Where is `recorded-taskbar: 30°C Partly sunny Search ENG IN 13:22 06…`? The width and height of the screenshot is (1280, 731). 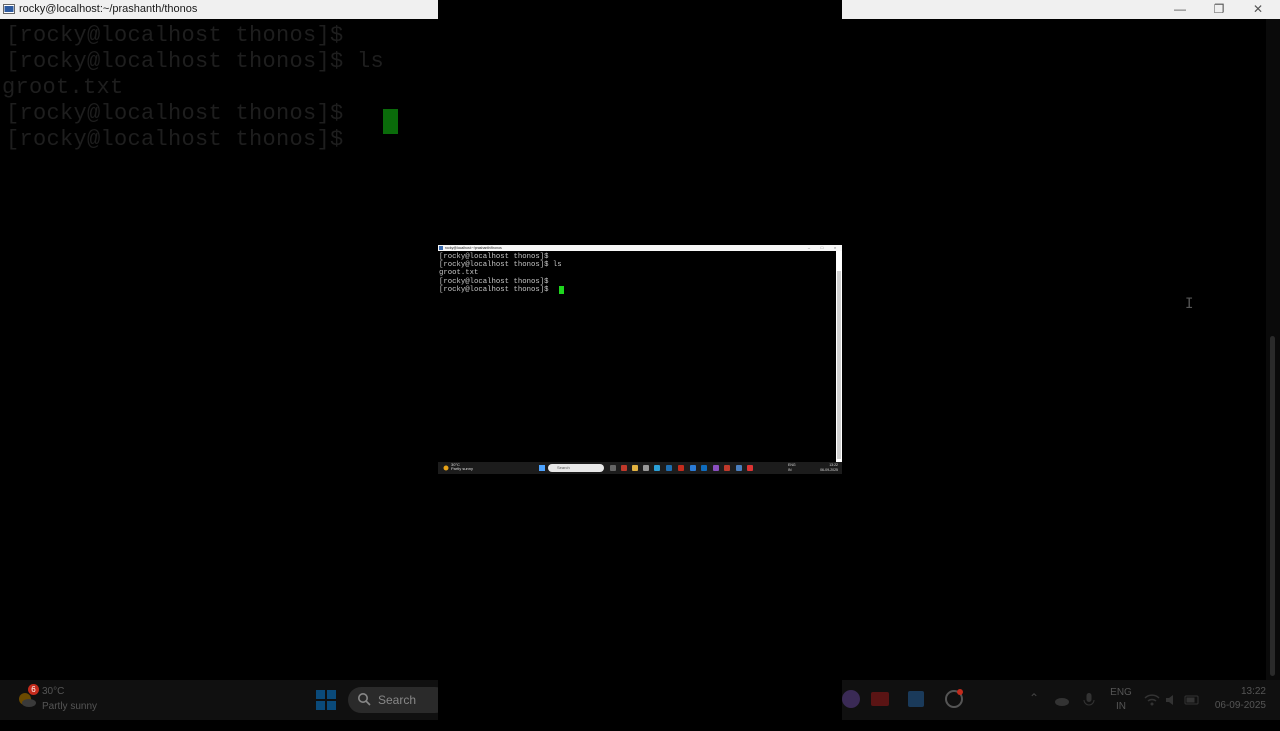 recorded-taskbar: 30°C Partly sunny Search ENG IN 13:22 06… is located at coordinates (640, 468).